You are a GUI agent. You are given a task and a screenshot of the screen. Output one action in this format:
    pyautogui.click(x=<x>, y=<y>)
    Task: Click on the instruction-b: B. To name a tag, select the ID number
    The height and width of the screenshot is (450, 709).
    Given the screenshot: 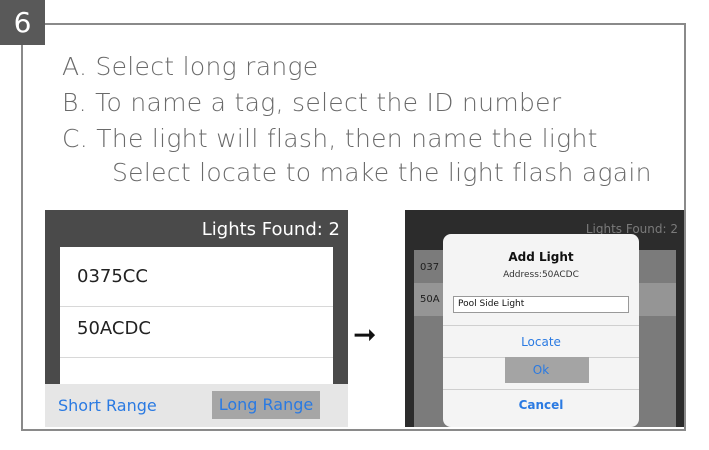 What is the action you would take?
    pyautogui.click(x=312, y=102)
    